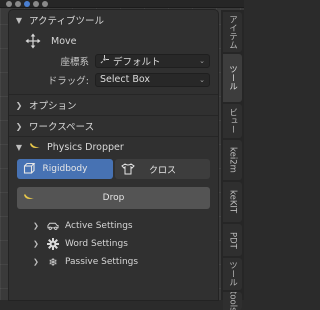 The width and height of the screenshot is (320, 310). What do you see at coordinates (9, 3) in the screenshot?
I see `overlay-icon` at bounding box center [9, 3].